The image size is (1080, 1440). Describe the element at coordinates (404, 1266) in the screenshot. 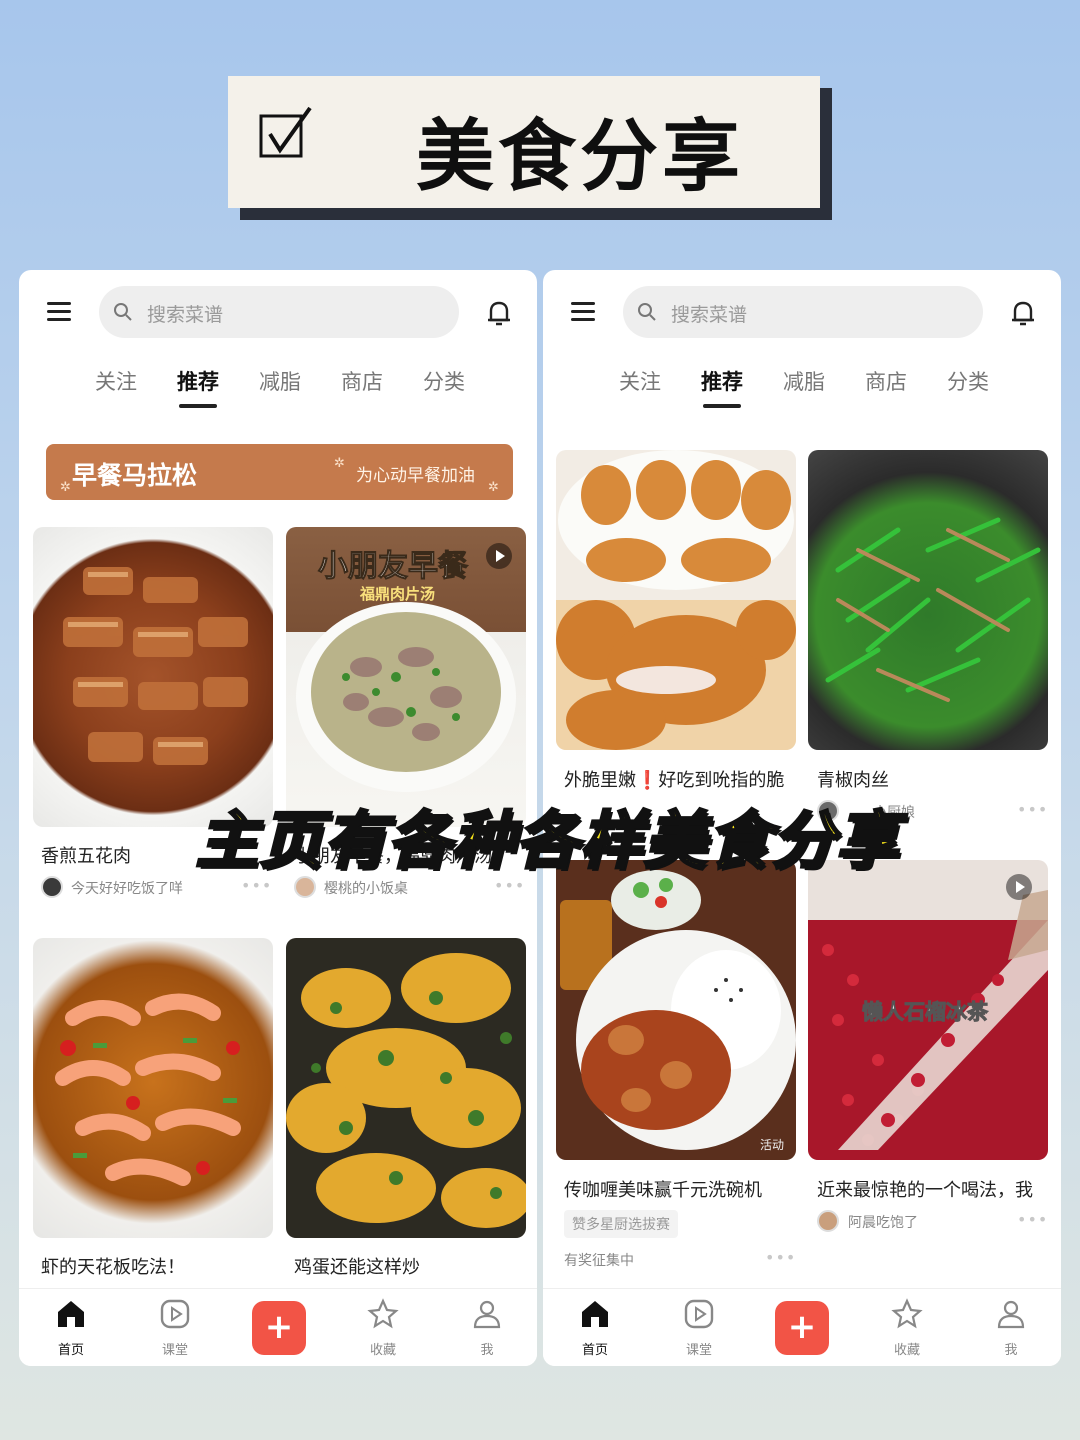

I see `card-title: 鸡蛋还能这样炒` at that location.